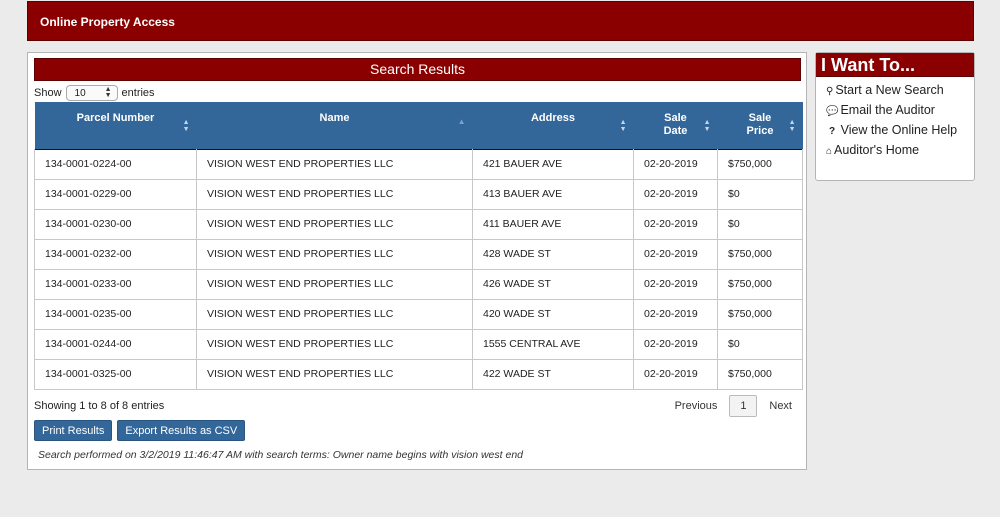 This screenshot has height=517, width=1000. Describe the element at coordinates (899, 130) in the screenshot. I see `link-label: View the Online Help` at that location.